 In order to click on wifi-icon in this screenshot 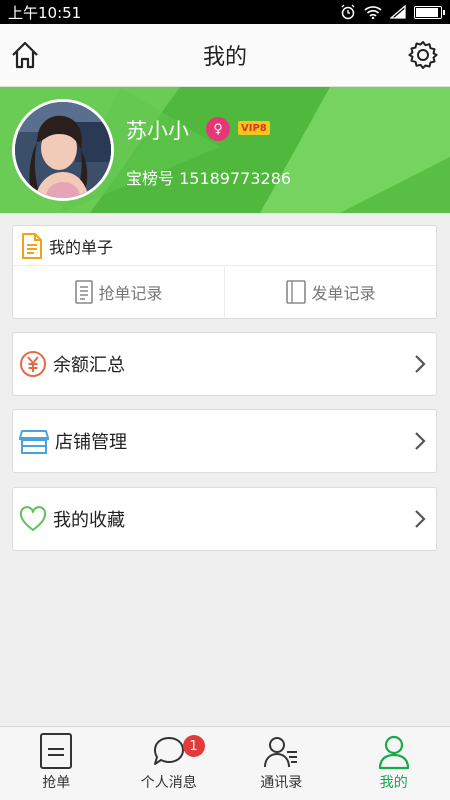, I will do `click(373, 12)`.